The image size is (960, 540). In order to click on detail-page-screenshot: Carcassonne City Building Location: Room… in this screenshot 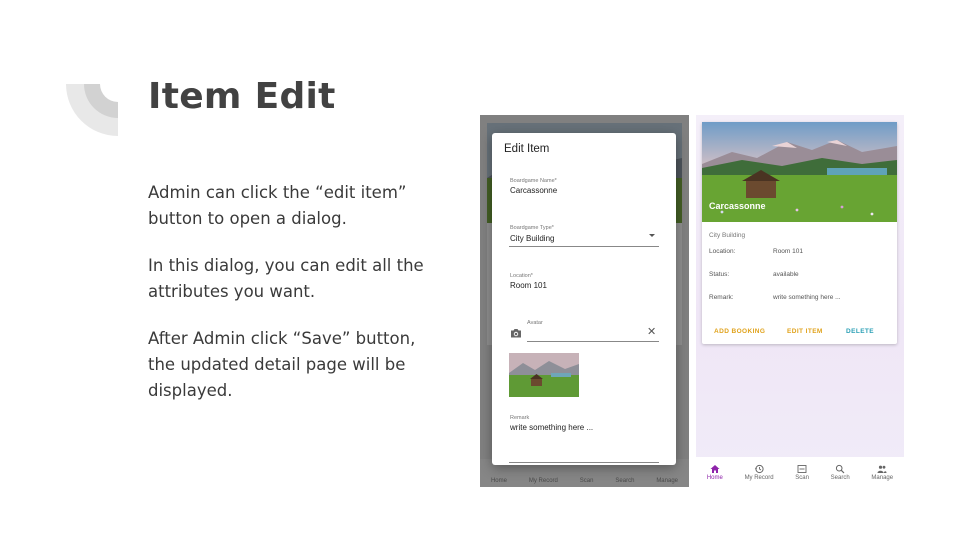, I will do `click(800, 301)`.